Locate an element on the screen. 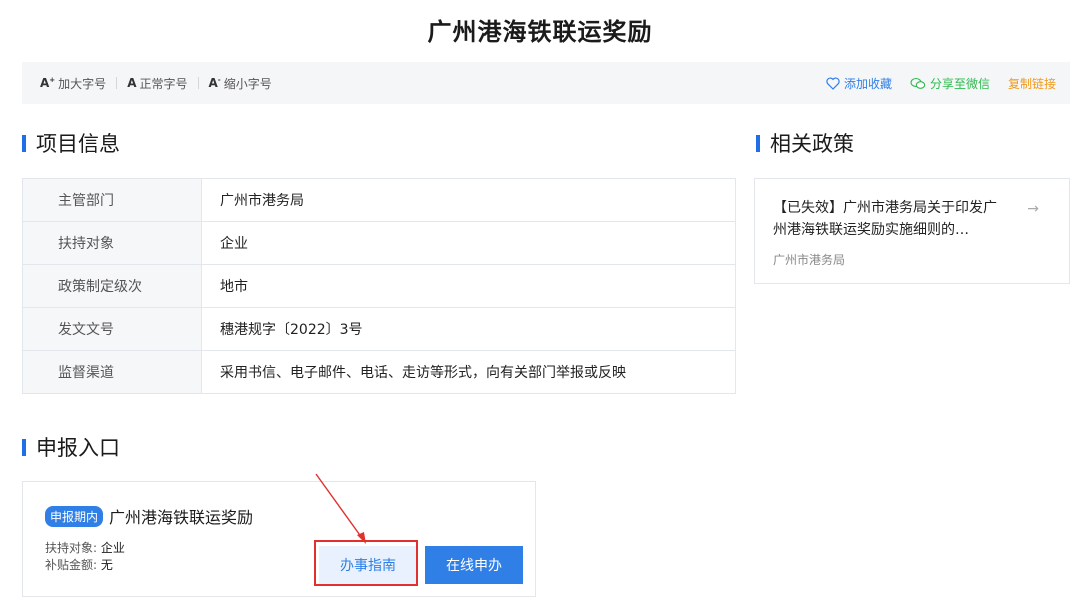 This screenshot has height=613, width=1080. table-row: 扶持对象 企业 is located at coordinates (379, 243).